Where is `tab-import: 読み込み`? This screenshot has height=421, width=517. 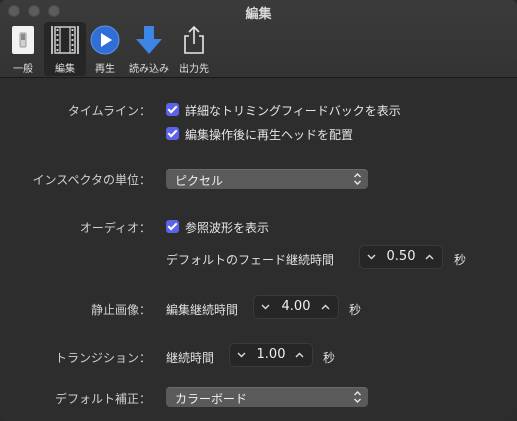
tab-import: 読み込み is located at coordinates (149, 49).